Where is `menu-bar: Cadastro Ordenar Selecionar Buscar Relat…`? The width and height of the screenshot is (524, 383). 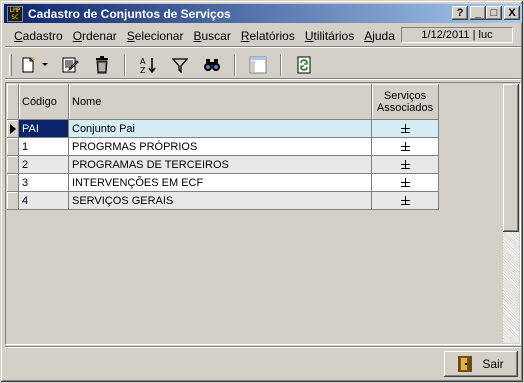 menu-bar: Cadastro Ordenar Selecionar Buscar Relat… is located at coordinates (263, 36).